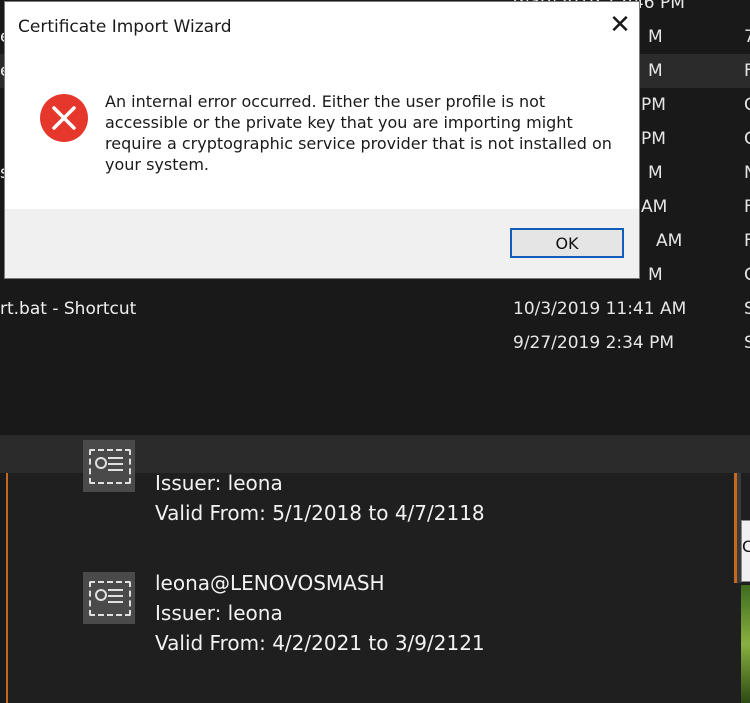 The image size is (750, 703). Describe the element at coordinates (747, 173) in the screenshot. I see `file-type: N` at that location.